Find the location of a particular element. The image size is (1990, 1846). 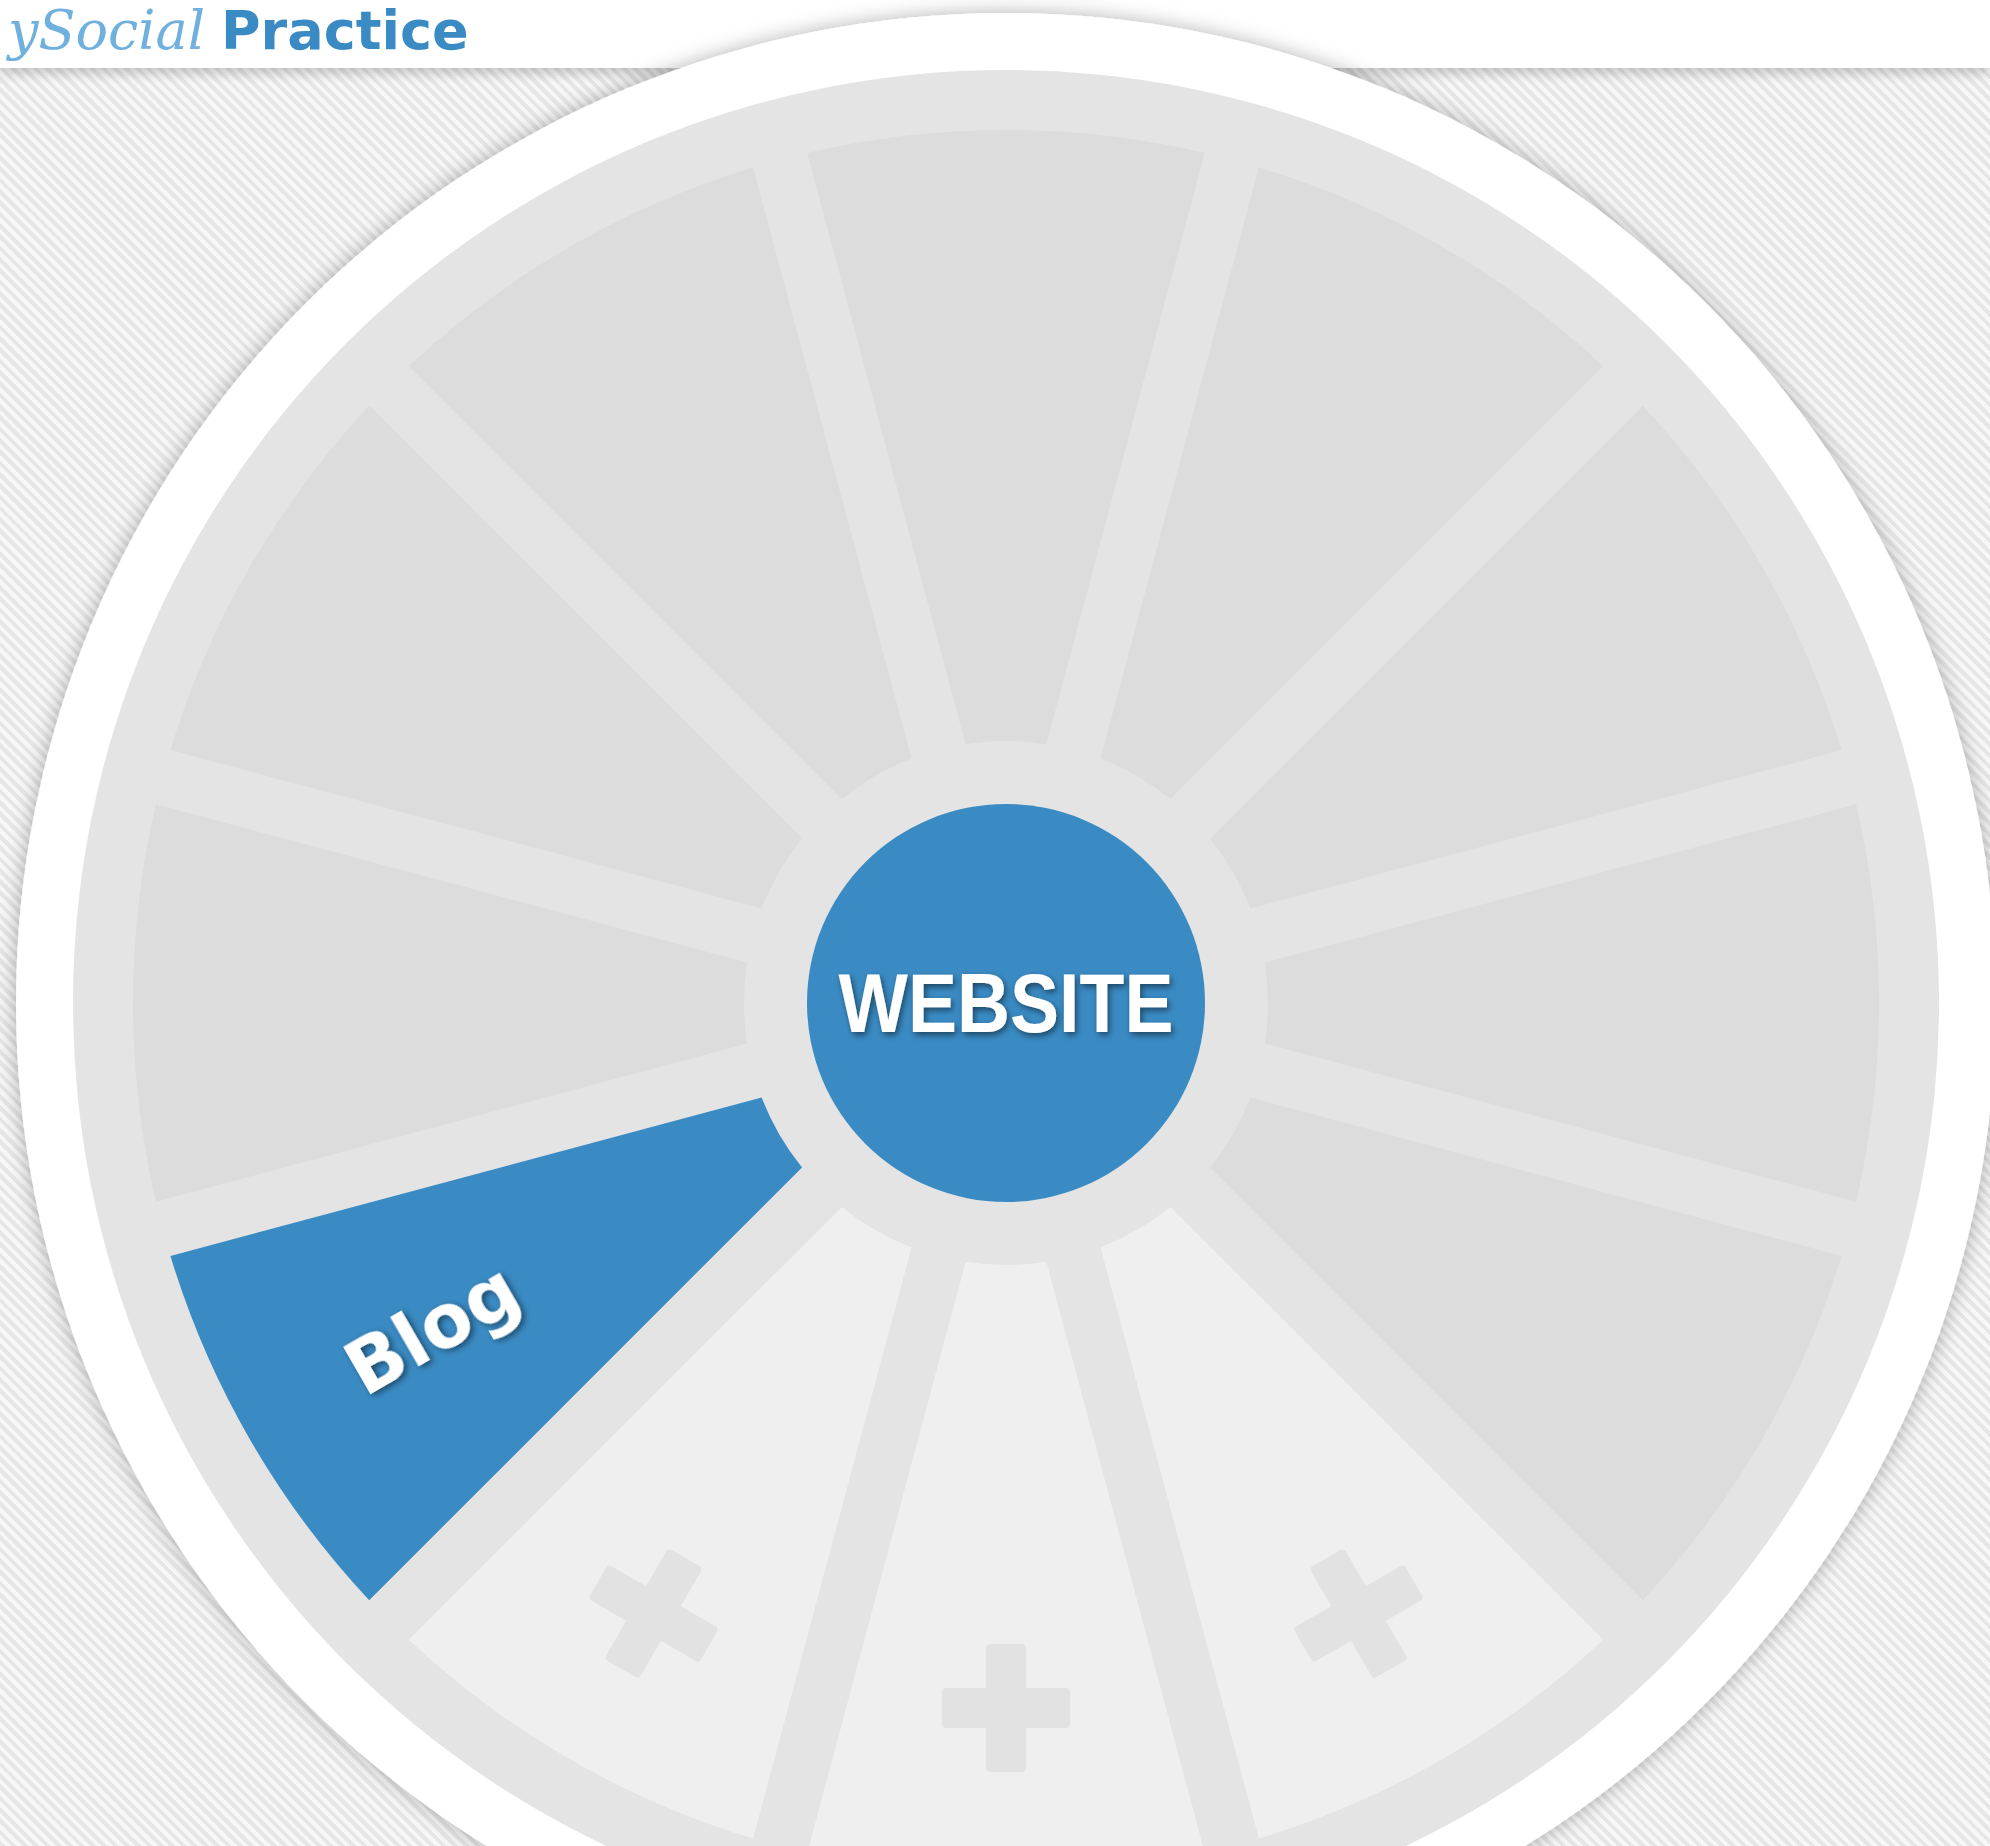

filled-segment is located at coordinates (486, 1349).